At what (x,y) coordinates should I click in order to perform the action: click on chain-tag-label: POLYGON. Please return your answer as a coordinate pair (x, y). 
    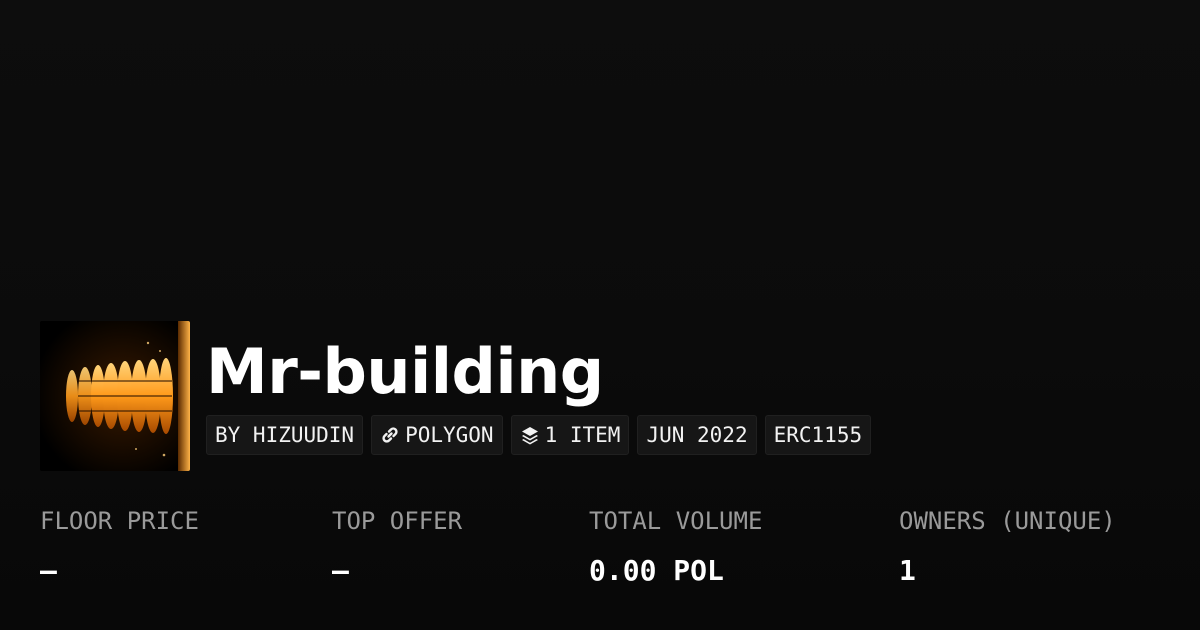
    Looking at the image, I should click on (449, 435).